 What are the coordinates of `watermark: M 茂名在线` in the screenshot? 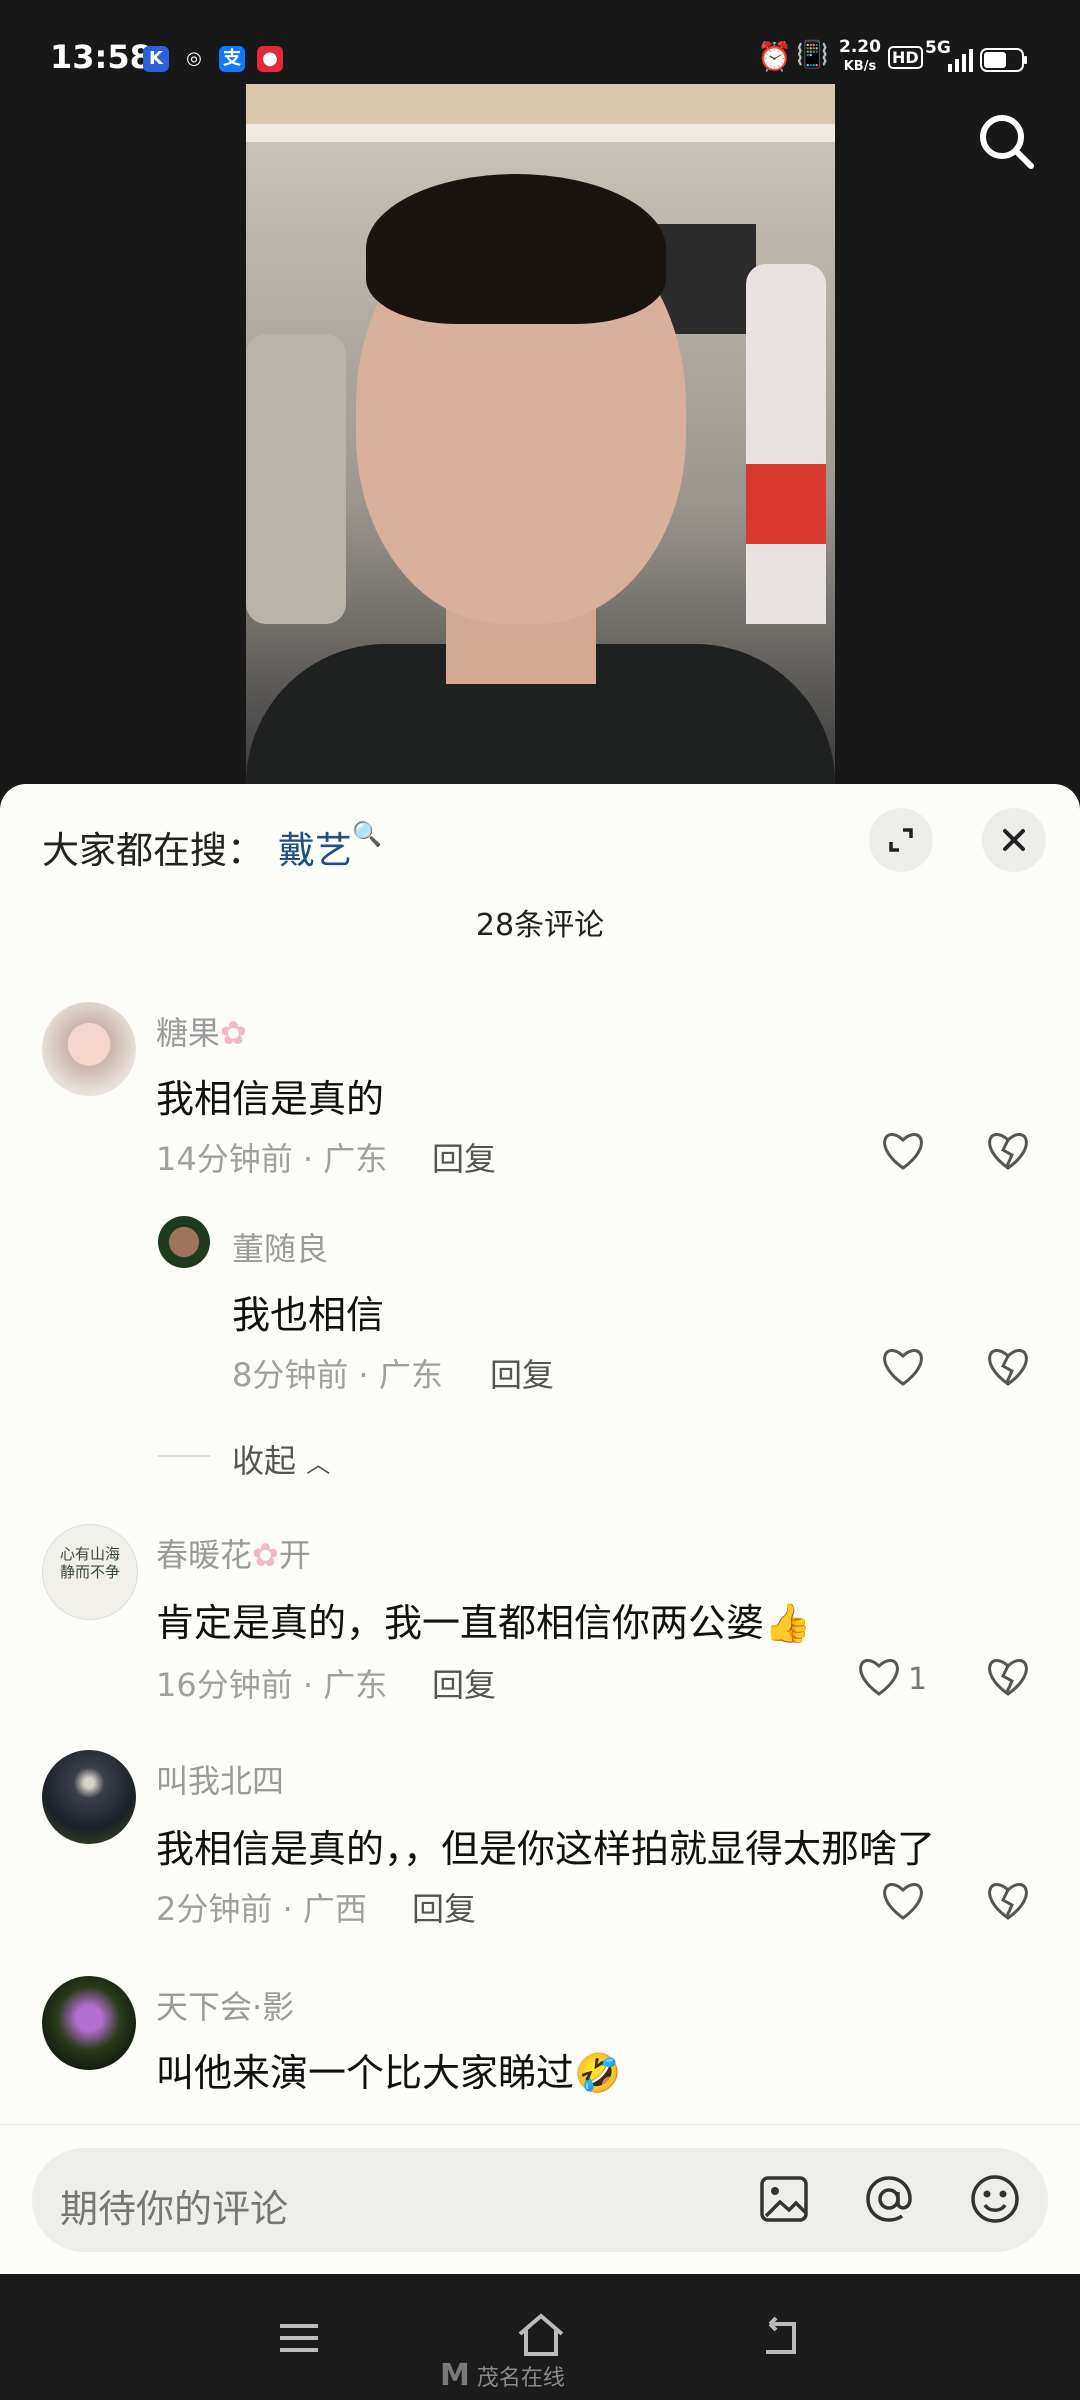 It's located at (502, 2375).